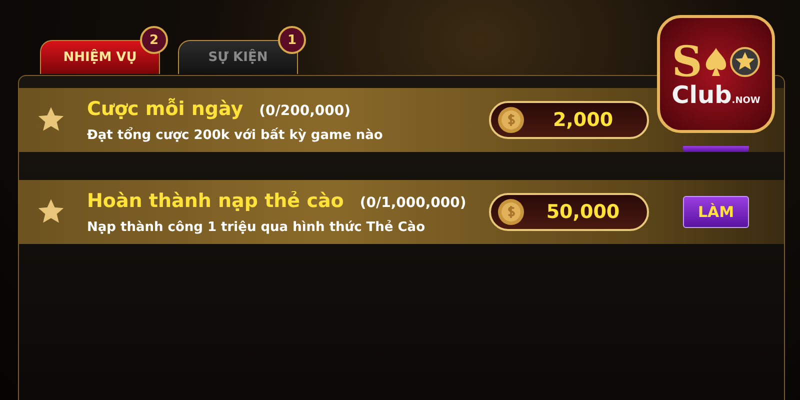  Describe the element at coordinates (716, 62) in the screenshot. I see `spade-icon` at that location.